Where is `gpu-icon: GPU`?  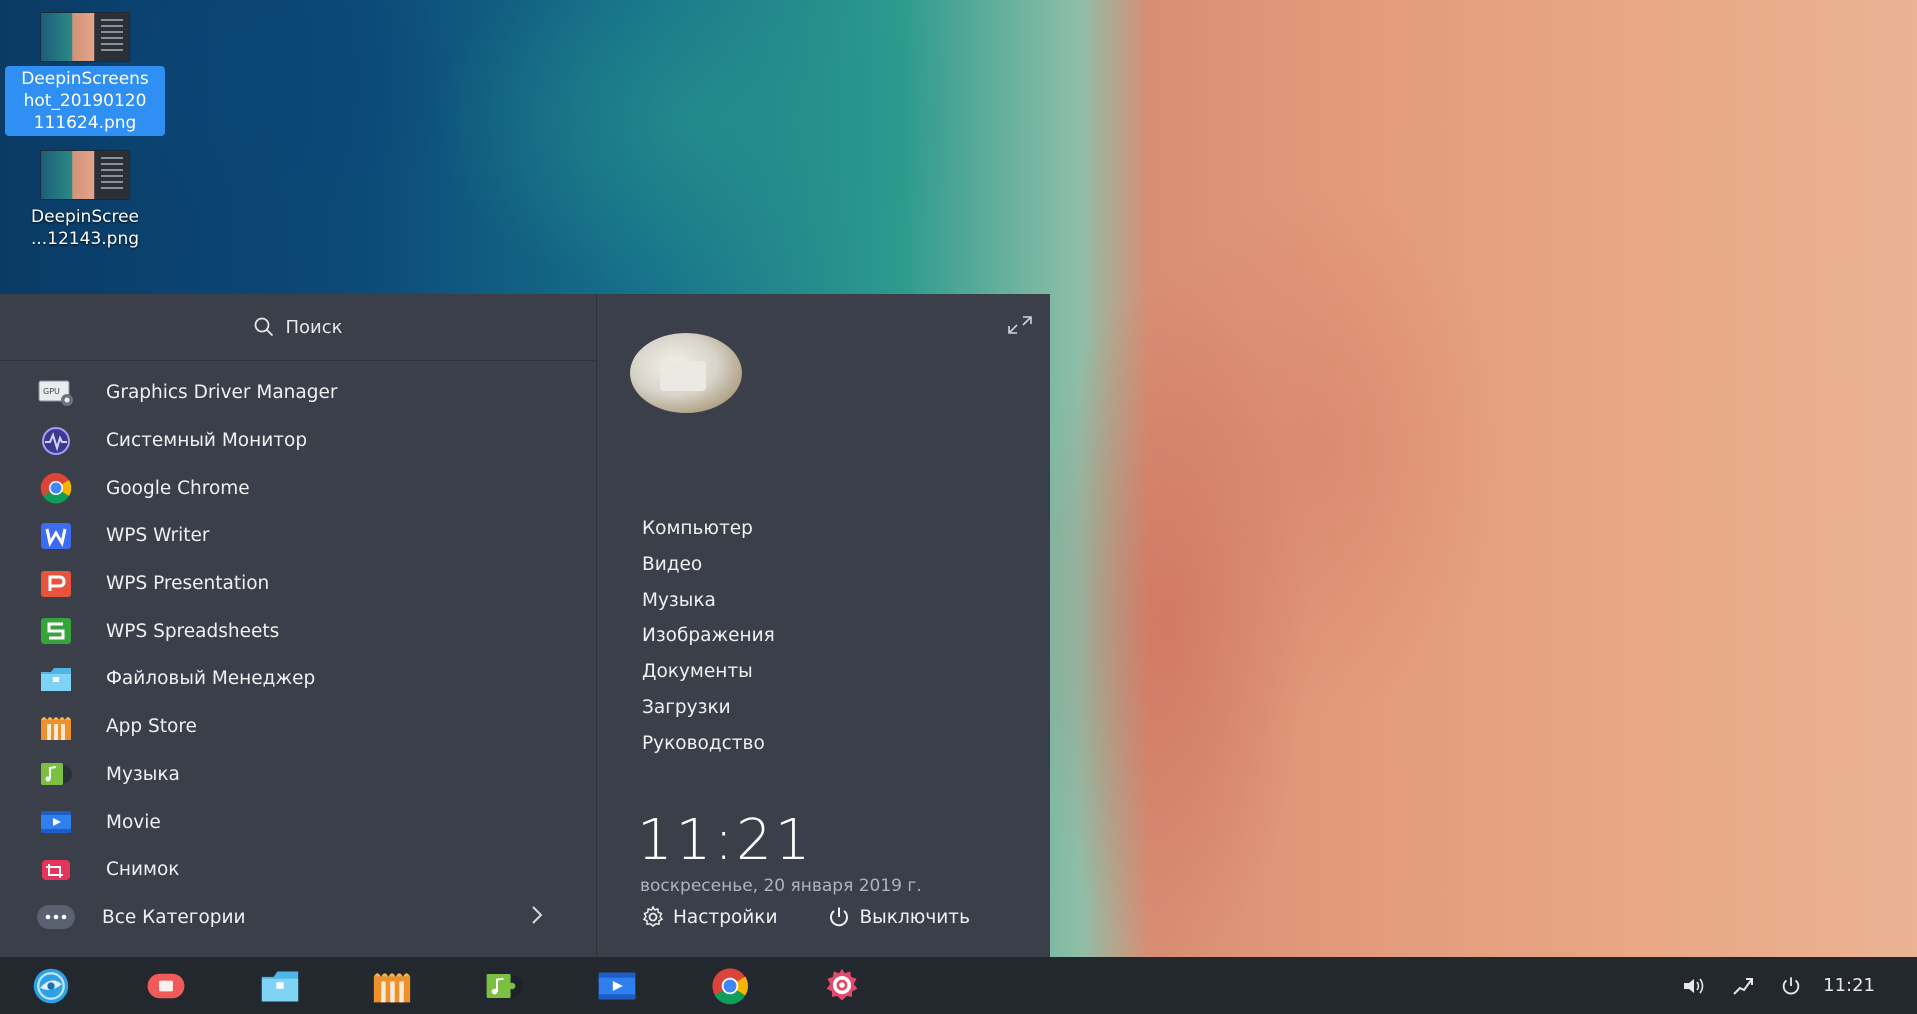 gpu-icon: GPU is located at coordinates (56, 393).